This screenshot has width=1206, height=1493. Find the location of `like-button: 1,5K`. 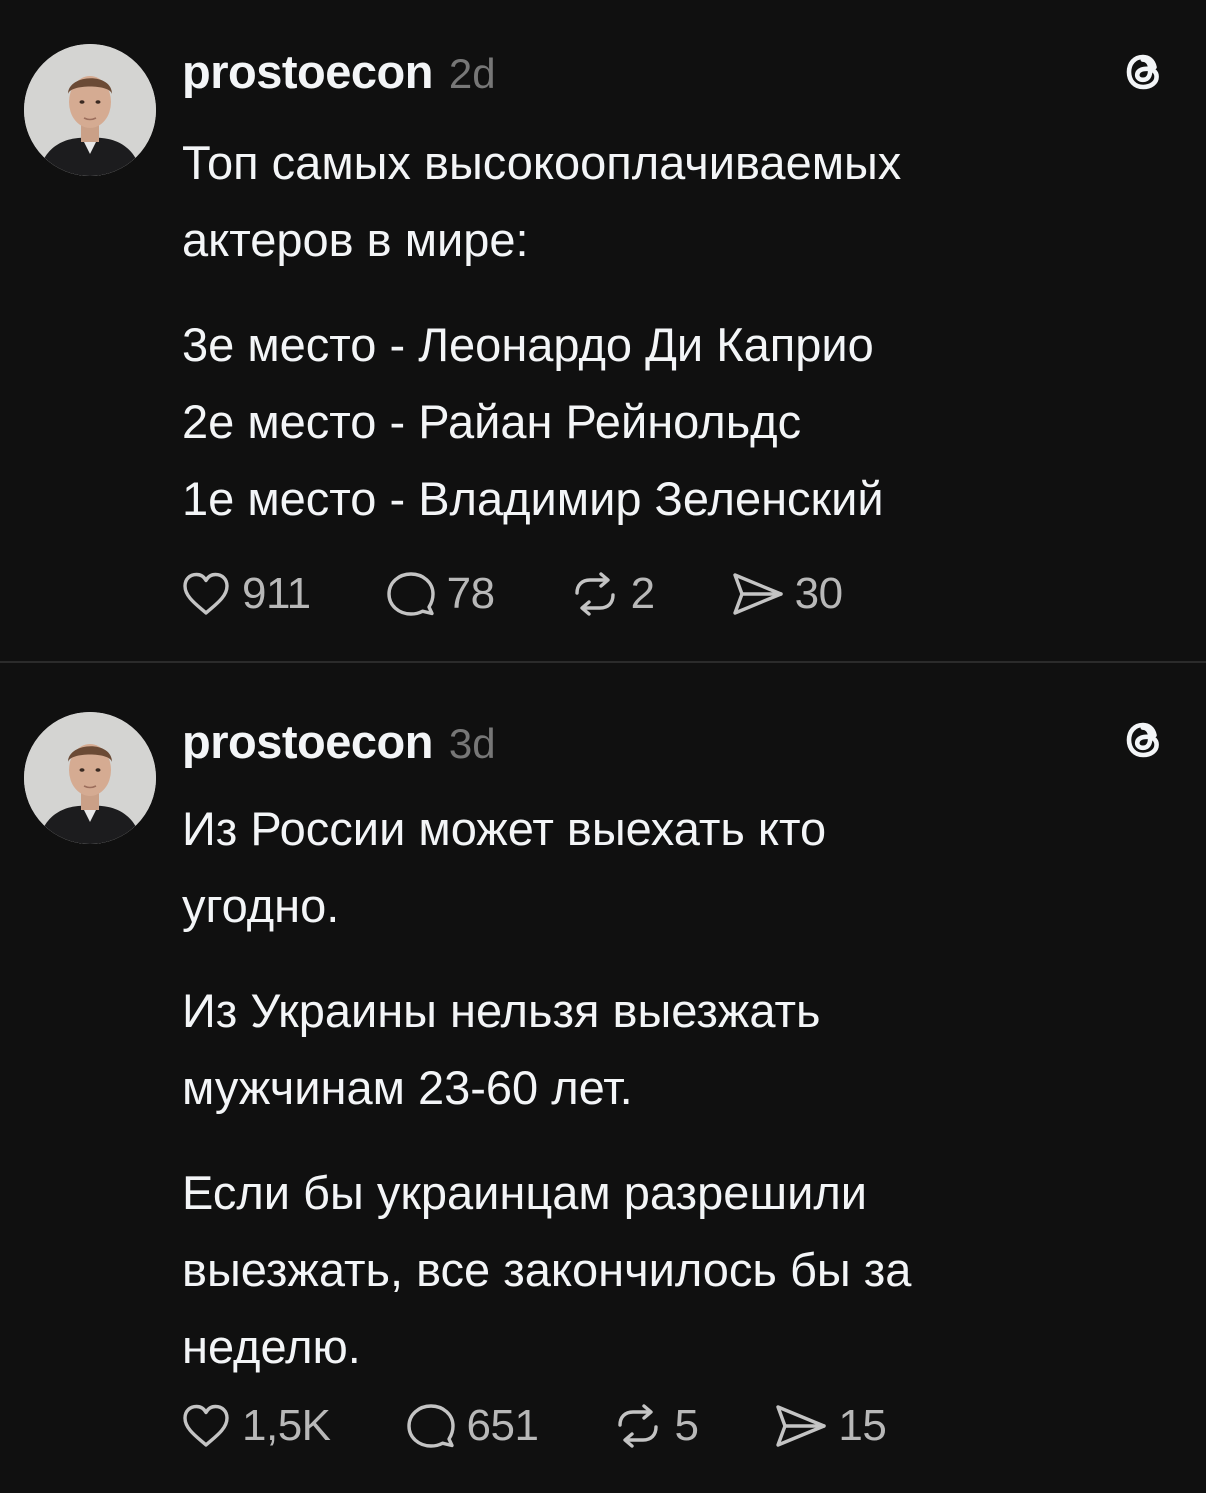

like-button: 1,5K is located at coordinates (254, 1426).